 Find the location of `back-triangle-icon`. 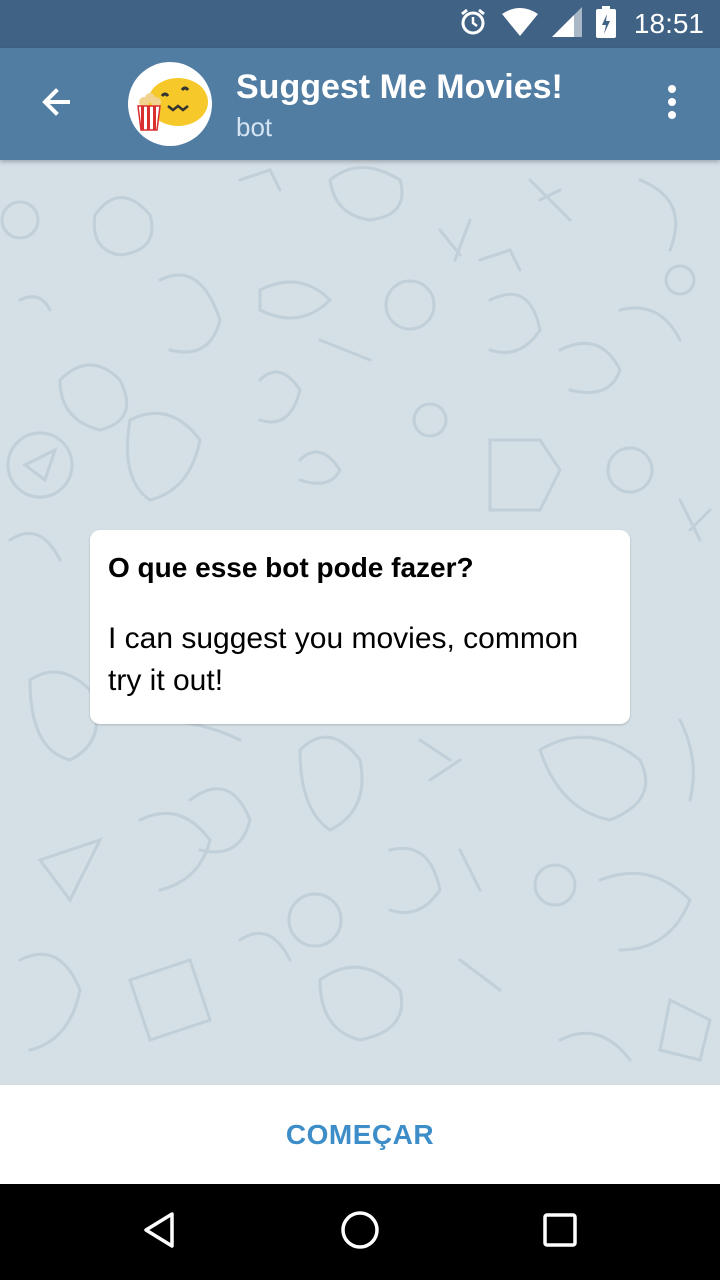

back-triangle-icon is located at coordinates (160, 1232).